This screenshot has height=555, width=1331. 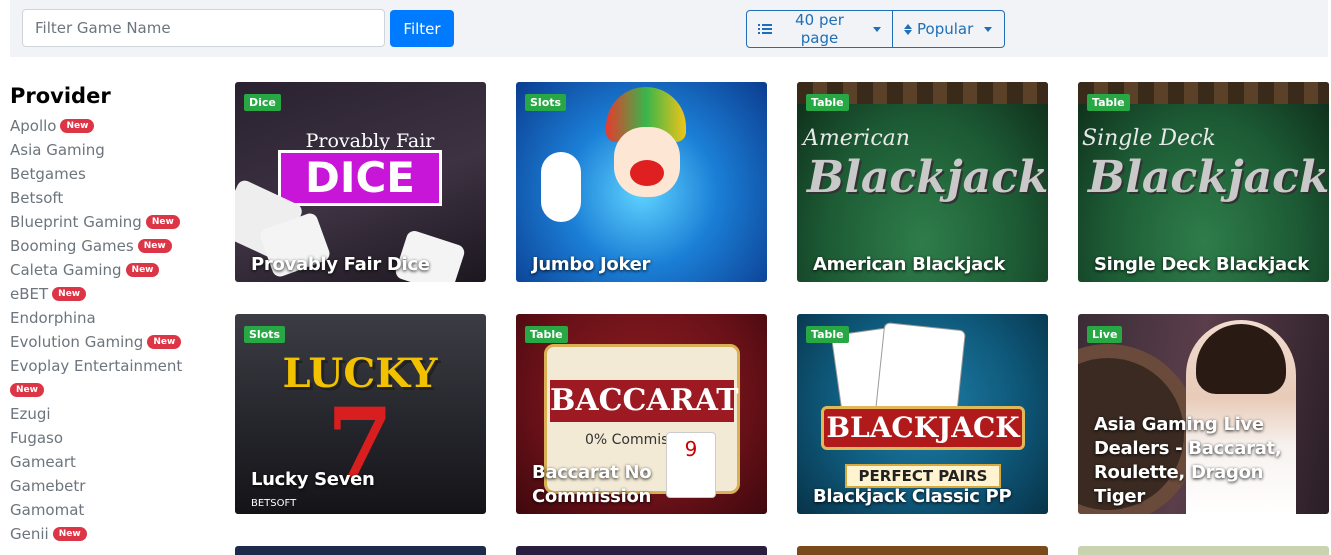 What do you see at coordinates (110, 126) in the screenshot?
I see `provider-item: Apollo New` at bounding box center [110, 126].